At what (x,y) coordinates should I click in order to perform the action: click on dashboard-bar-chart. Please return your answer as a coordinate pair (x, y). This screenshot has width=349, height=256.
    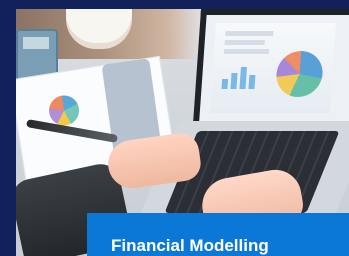
    Looking at the image, I should click on (242, 76).